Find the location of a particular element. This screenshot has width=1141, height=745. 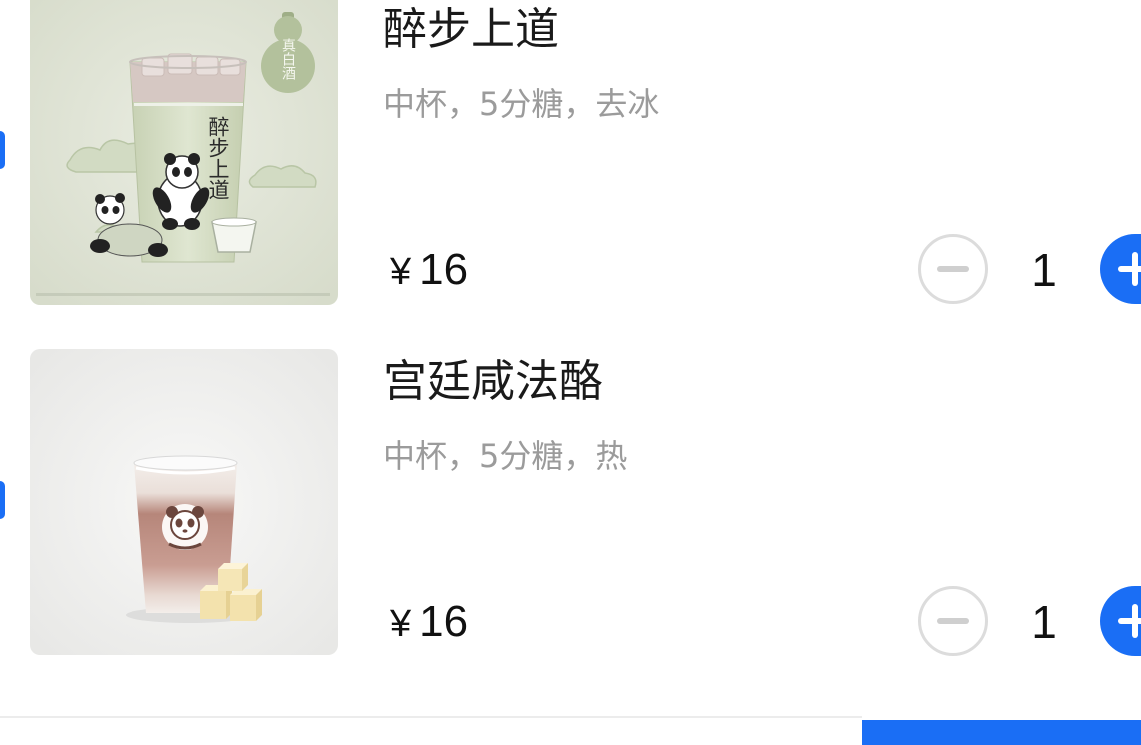

product-name: 宫廷咸法酪 is located at coordinates (493, 381).